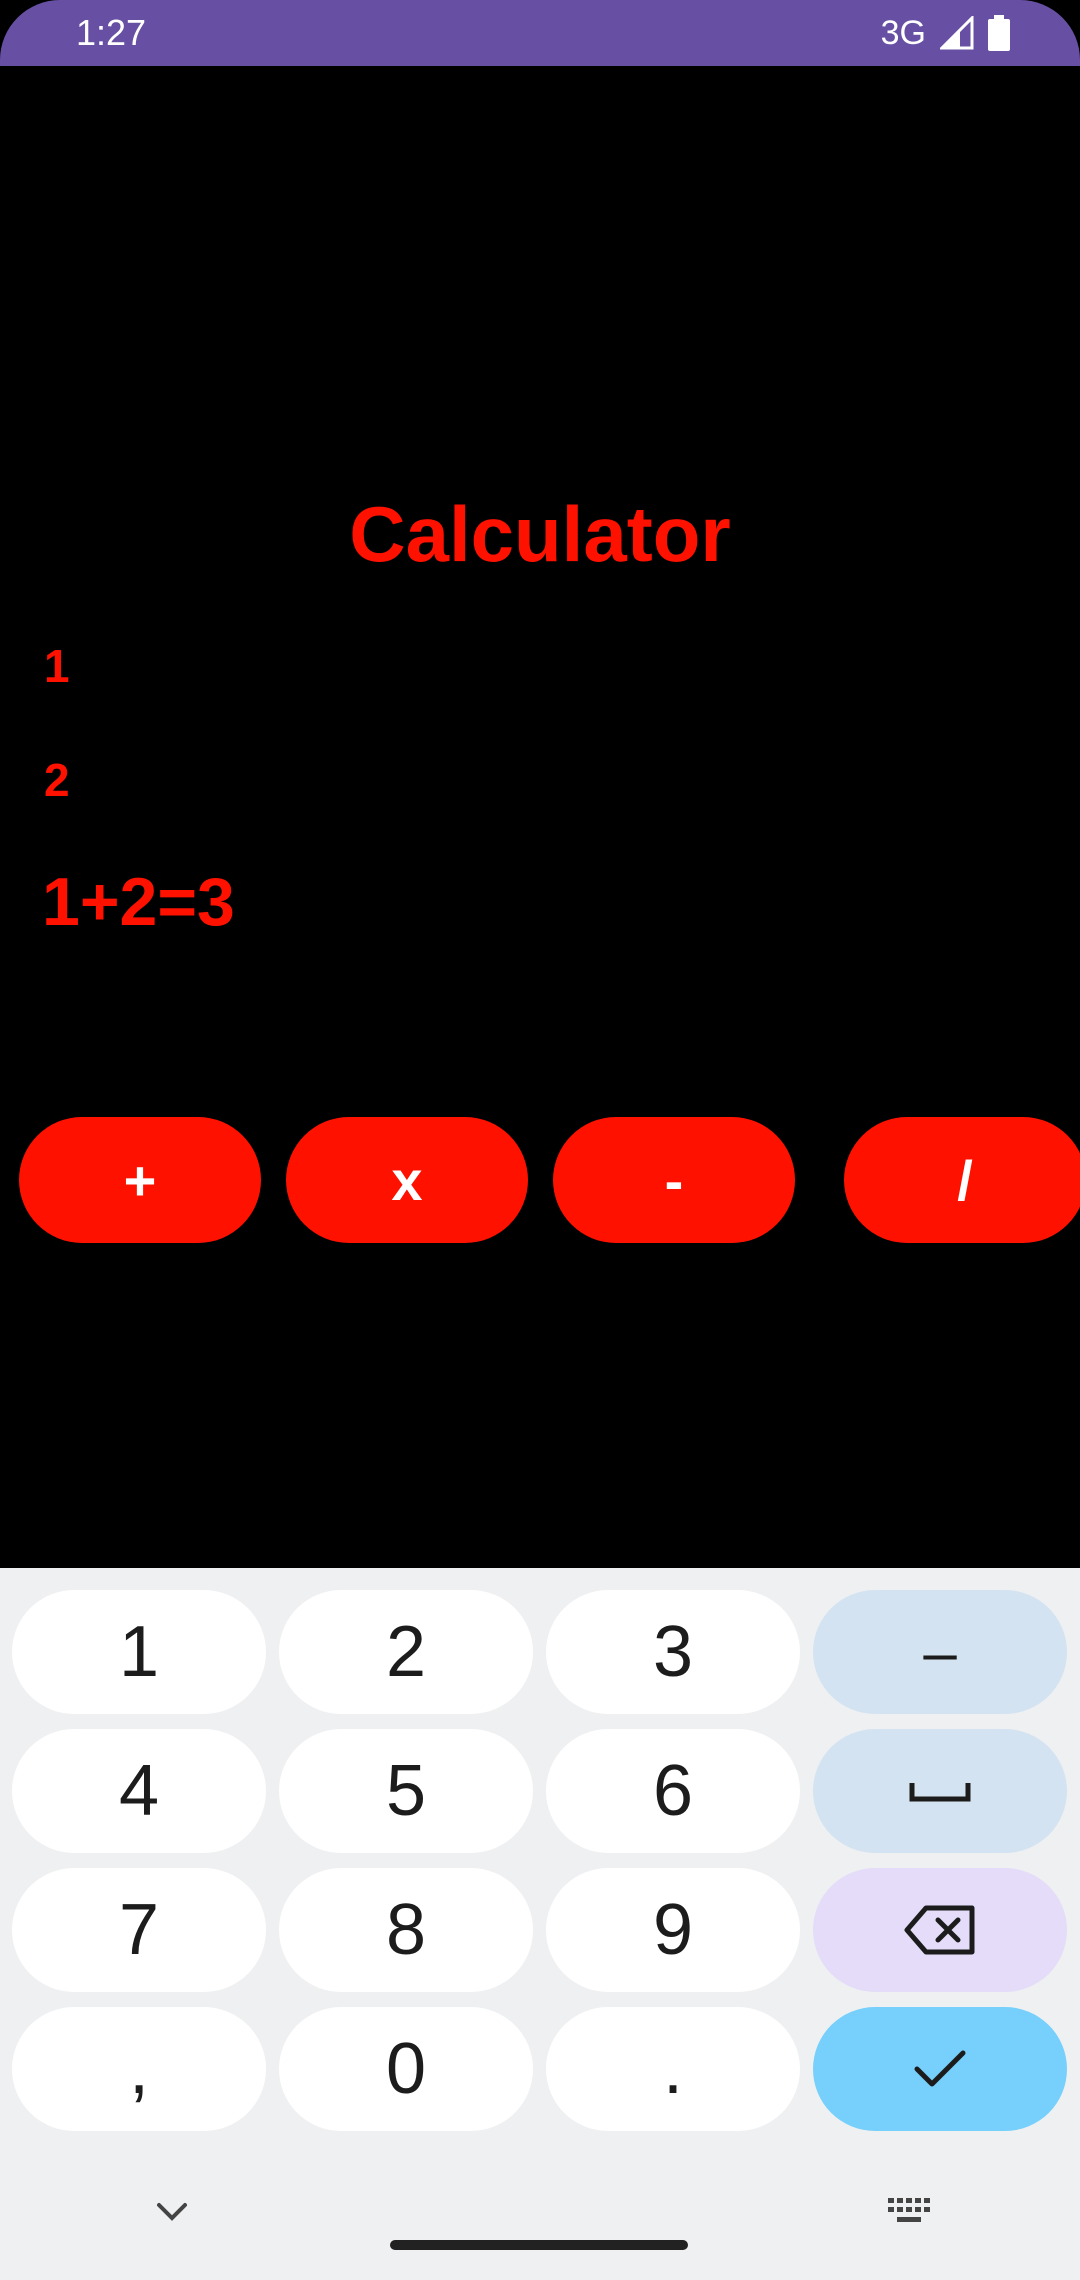  Describe the element at coordinates (909, 2211) in the screenshot. I see `keyboard-icon` at that location.